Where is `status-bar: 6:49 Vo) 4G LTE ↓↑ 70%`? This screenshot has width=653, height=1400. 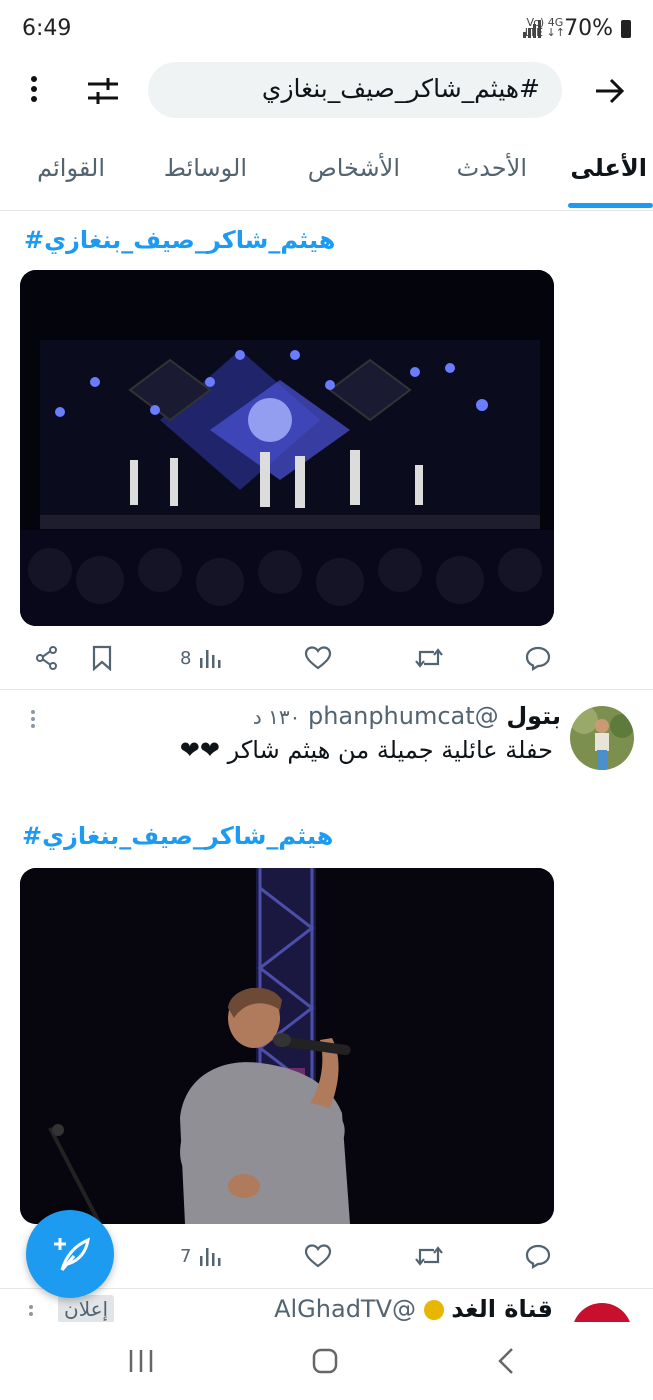 status-bar: 6:49 Vo) 4G LTE ↓↑ 70% is located at coordinates (326, 30).